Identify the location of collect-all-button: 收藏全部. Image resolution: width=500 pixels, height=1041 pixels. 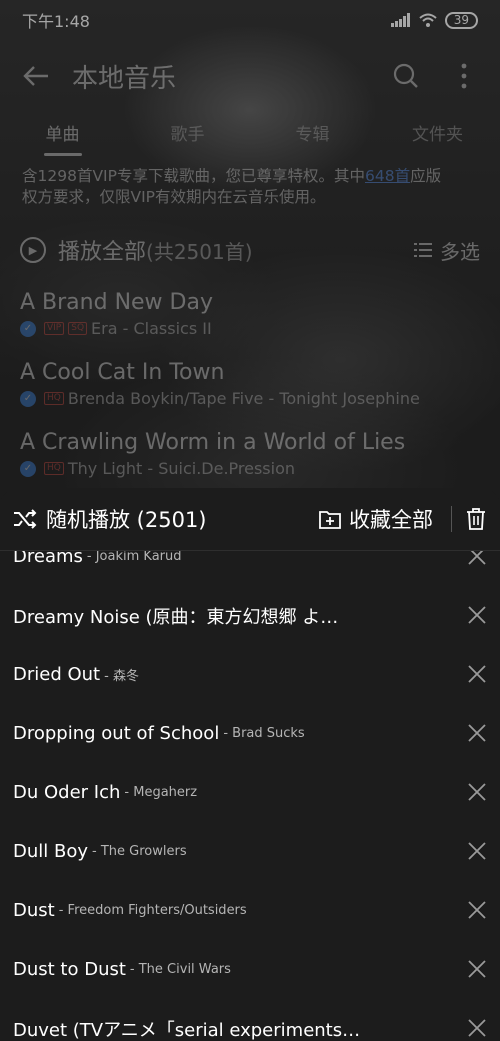
(376, 519).